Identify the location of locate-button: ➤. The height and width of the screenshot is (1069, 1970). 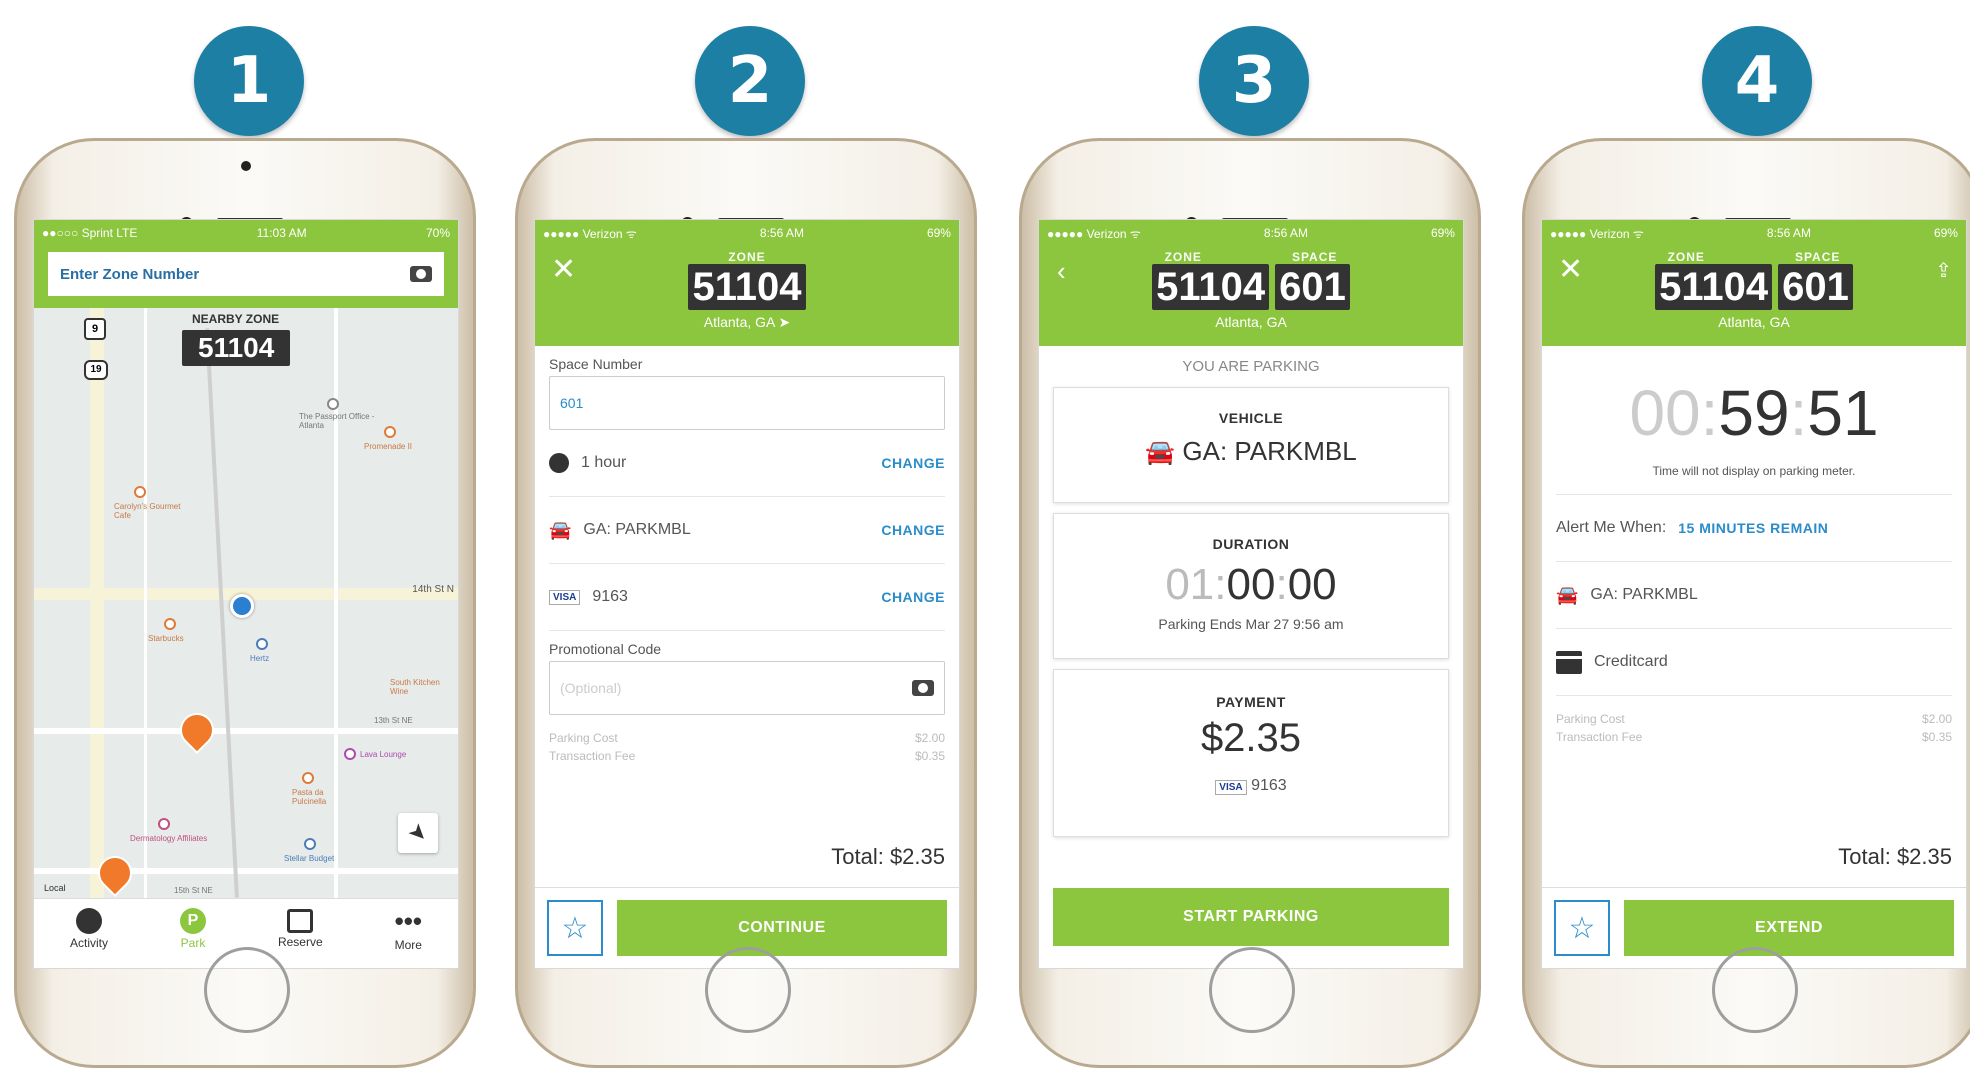
(418, 833).